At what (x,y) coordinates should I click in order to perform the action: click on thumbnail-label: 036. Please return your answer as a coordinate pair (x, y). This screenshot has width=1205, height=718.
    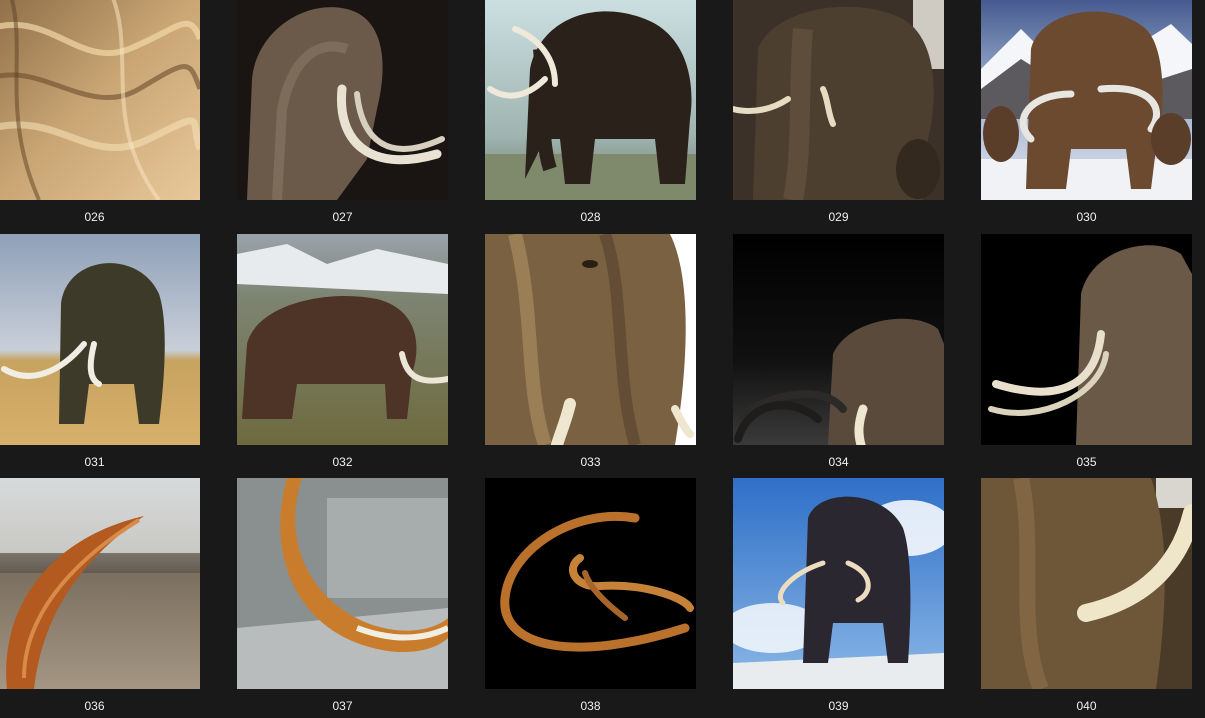
    Looking at the image, I should click on (94, 706).